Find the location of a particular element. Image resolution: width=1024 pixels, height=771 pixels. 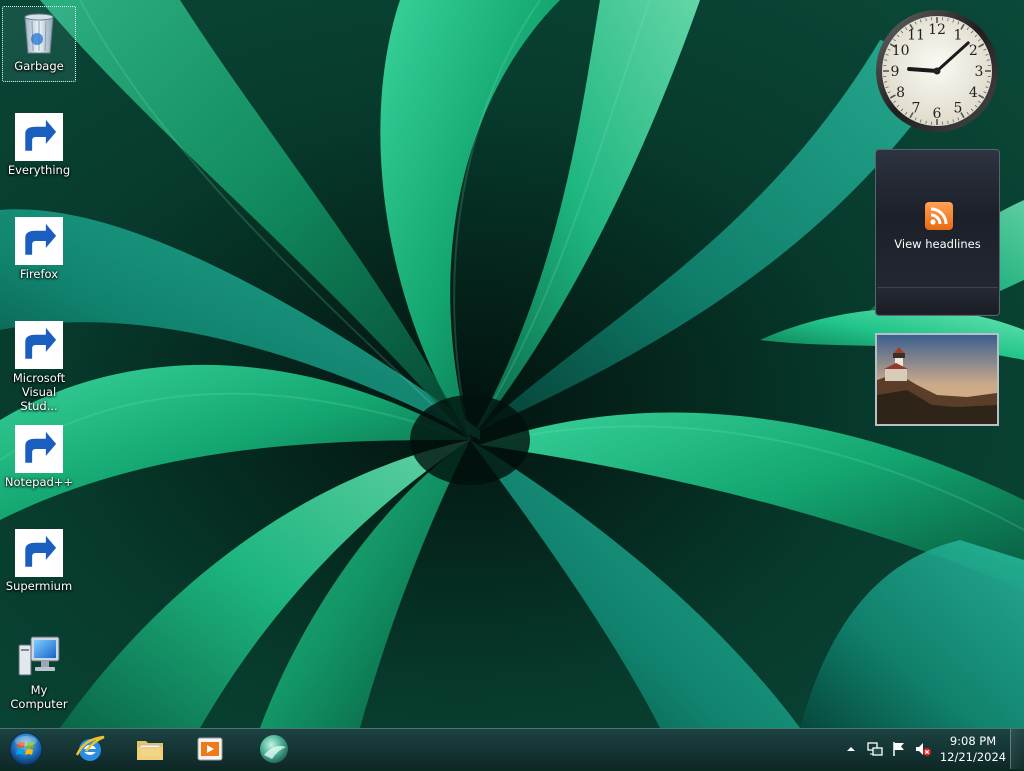

start-button is located at coordinates (26, 749).